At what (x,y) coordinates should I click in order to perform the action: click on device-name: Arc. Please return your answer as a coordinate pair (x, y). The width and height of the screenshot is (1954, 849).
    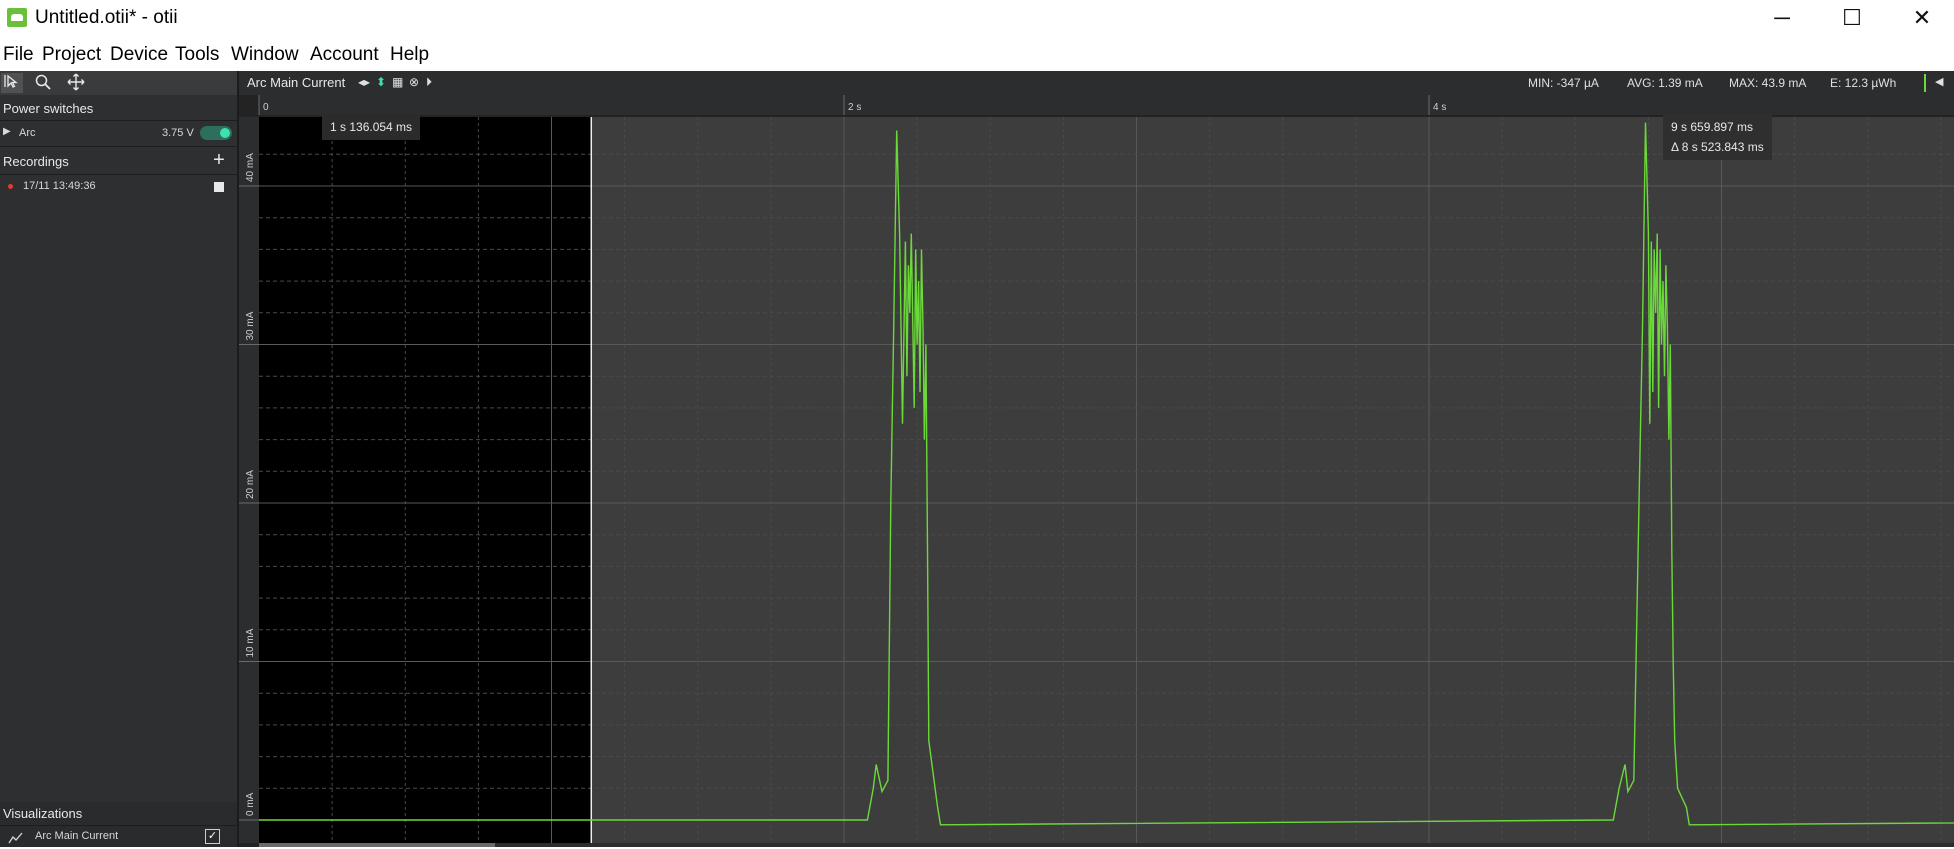
    Looking at the image, I should click on (27, 133).